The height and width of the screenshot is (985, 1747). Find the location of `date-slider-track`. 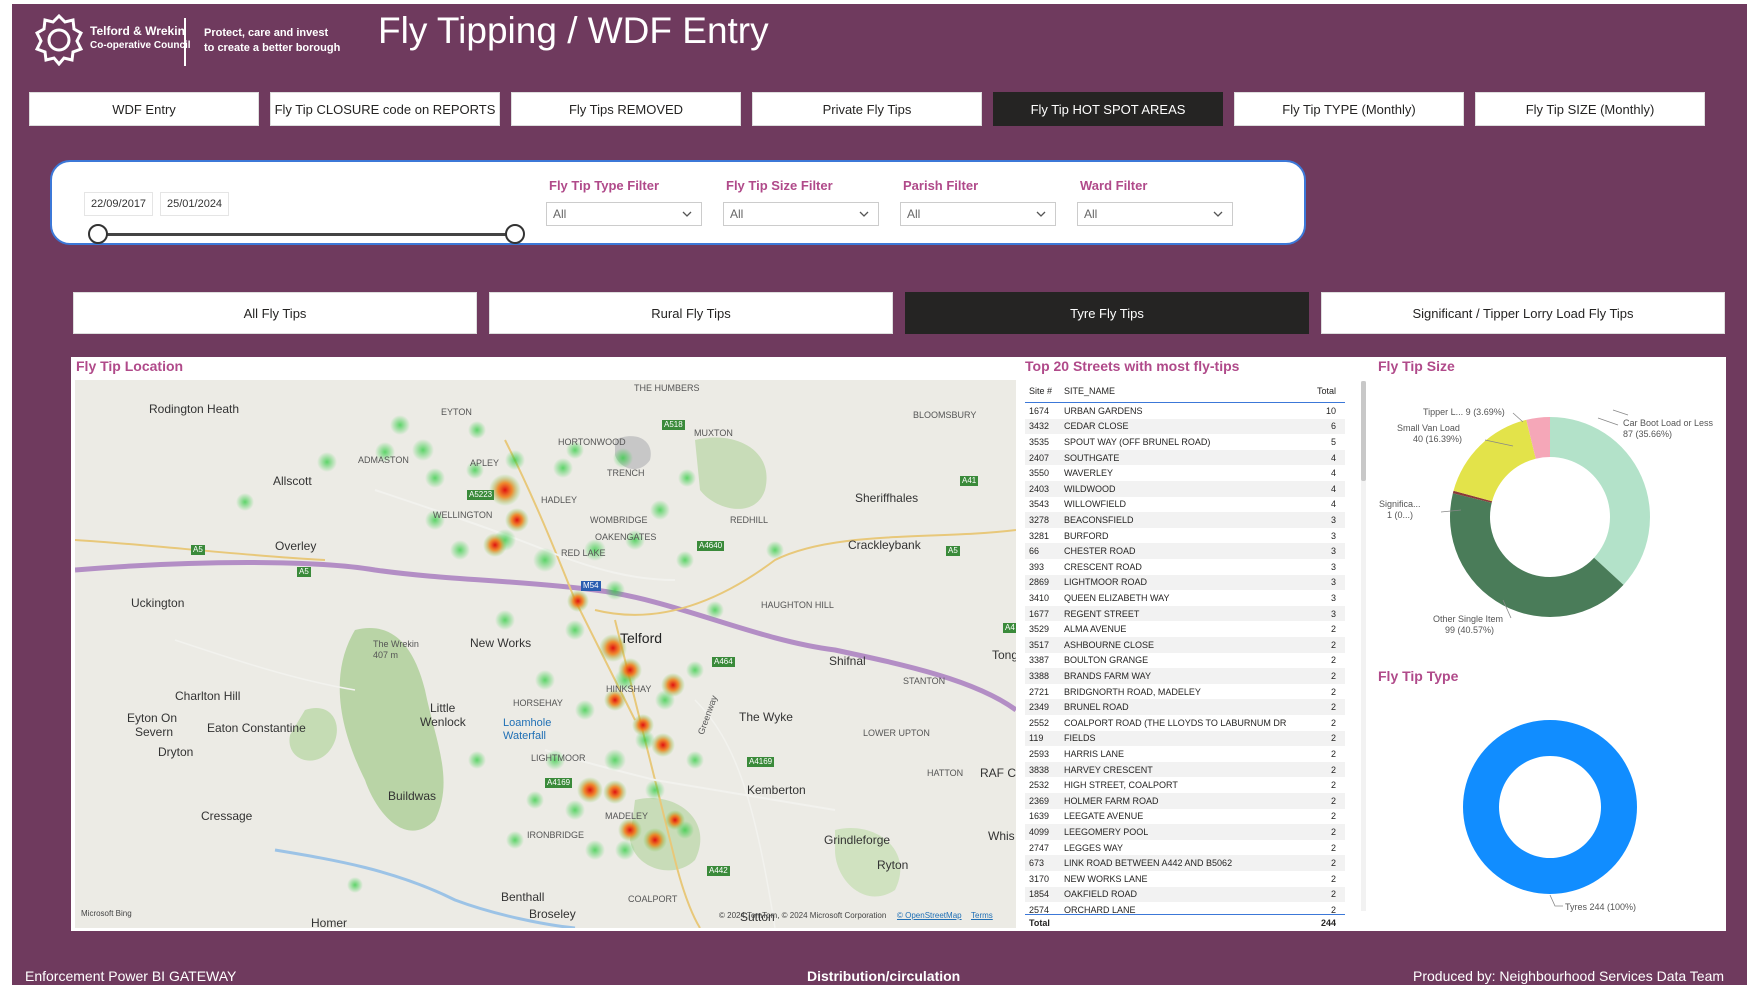

date-slider-track is located at coordinates (308, 234).